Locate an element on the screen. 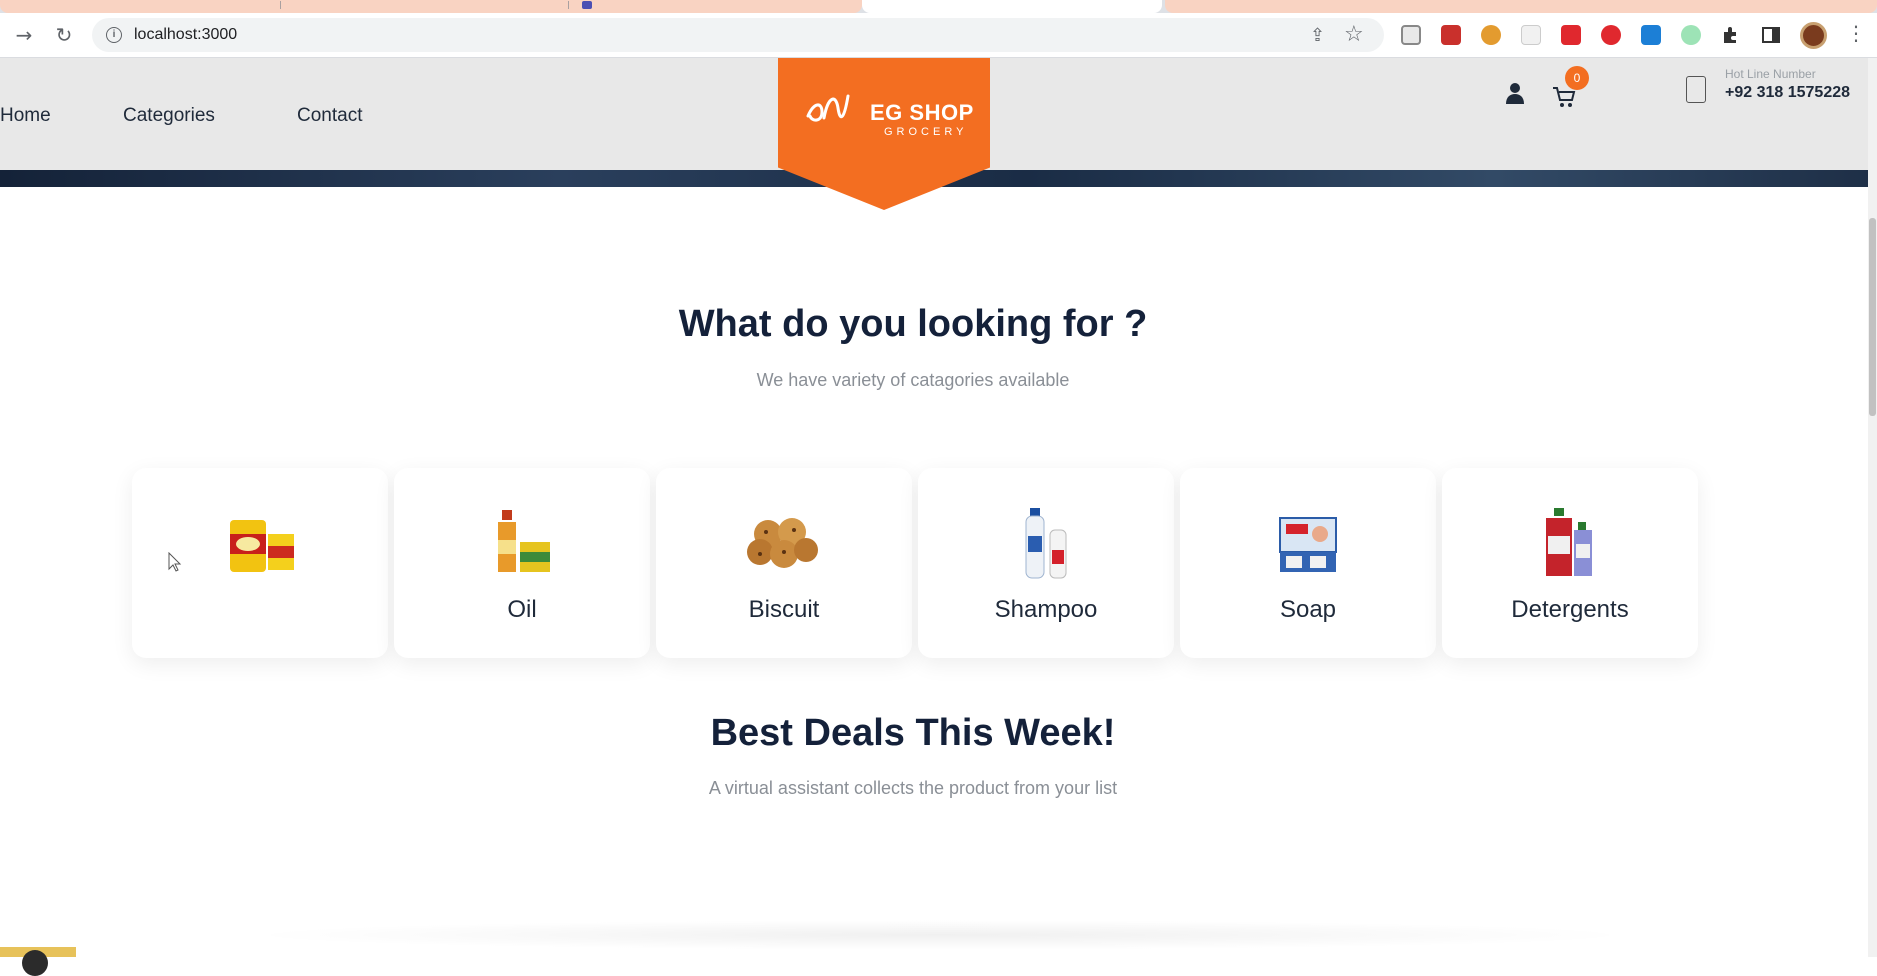 The height and width of the screenshot is (976, 1877). profile-avatar is located at coordinates (1813, 35).